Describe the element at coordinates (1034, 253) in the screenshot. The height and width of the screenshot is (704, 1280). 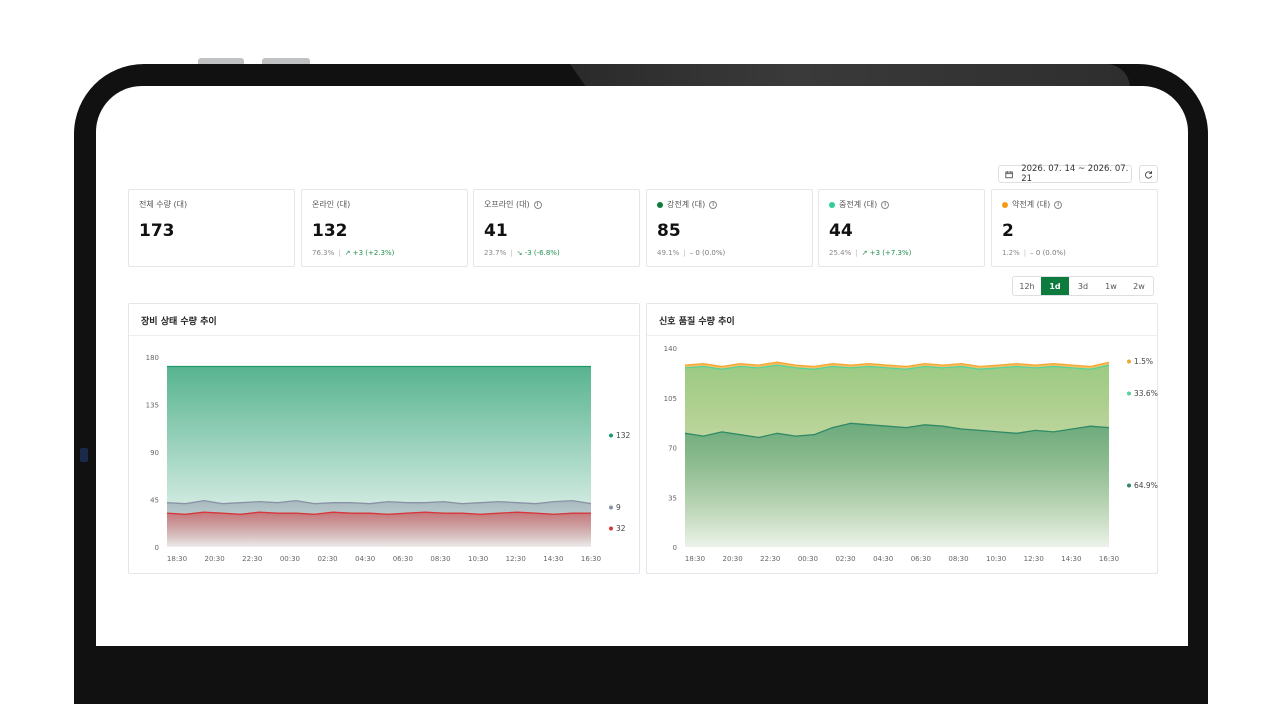
I see `stat-footer: 1.2% | – 0 (0.0%)` at that location.